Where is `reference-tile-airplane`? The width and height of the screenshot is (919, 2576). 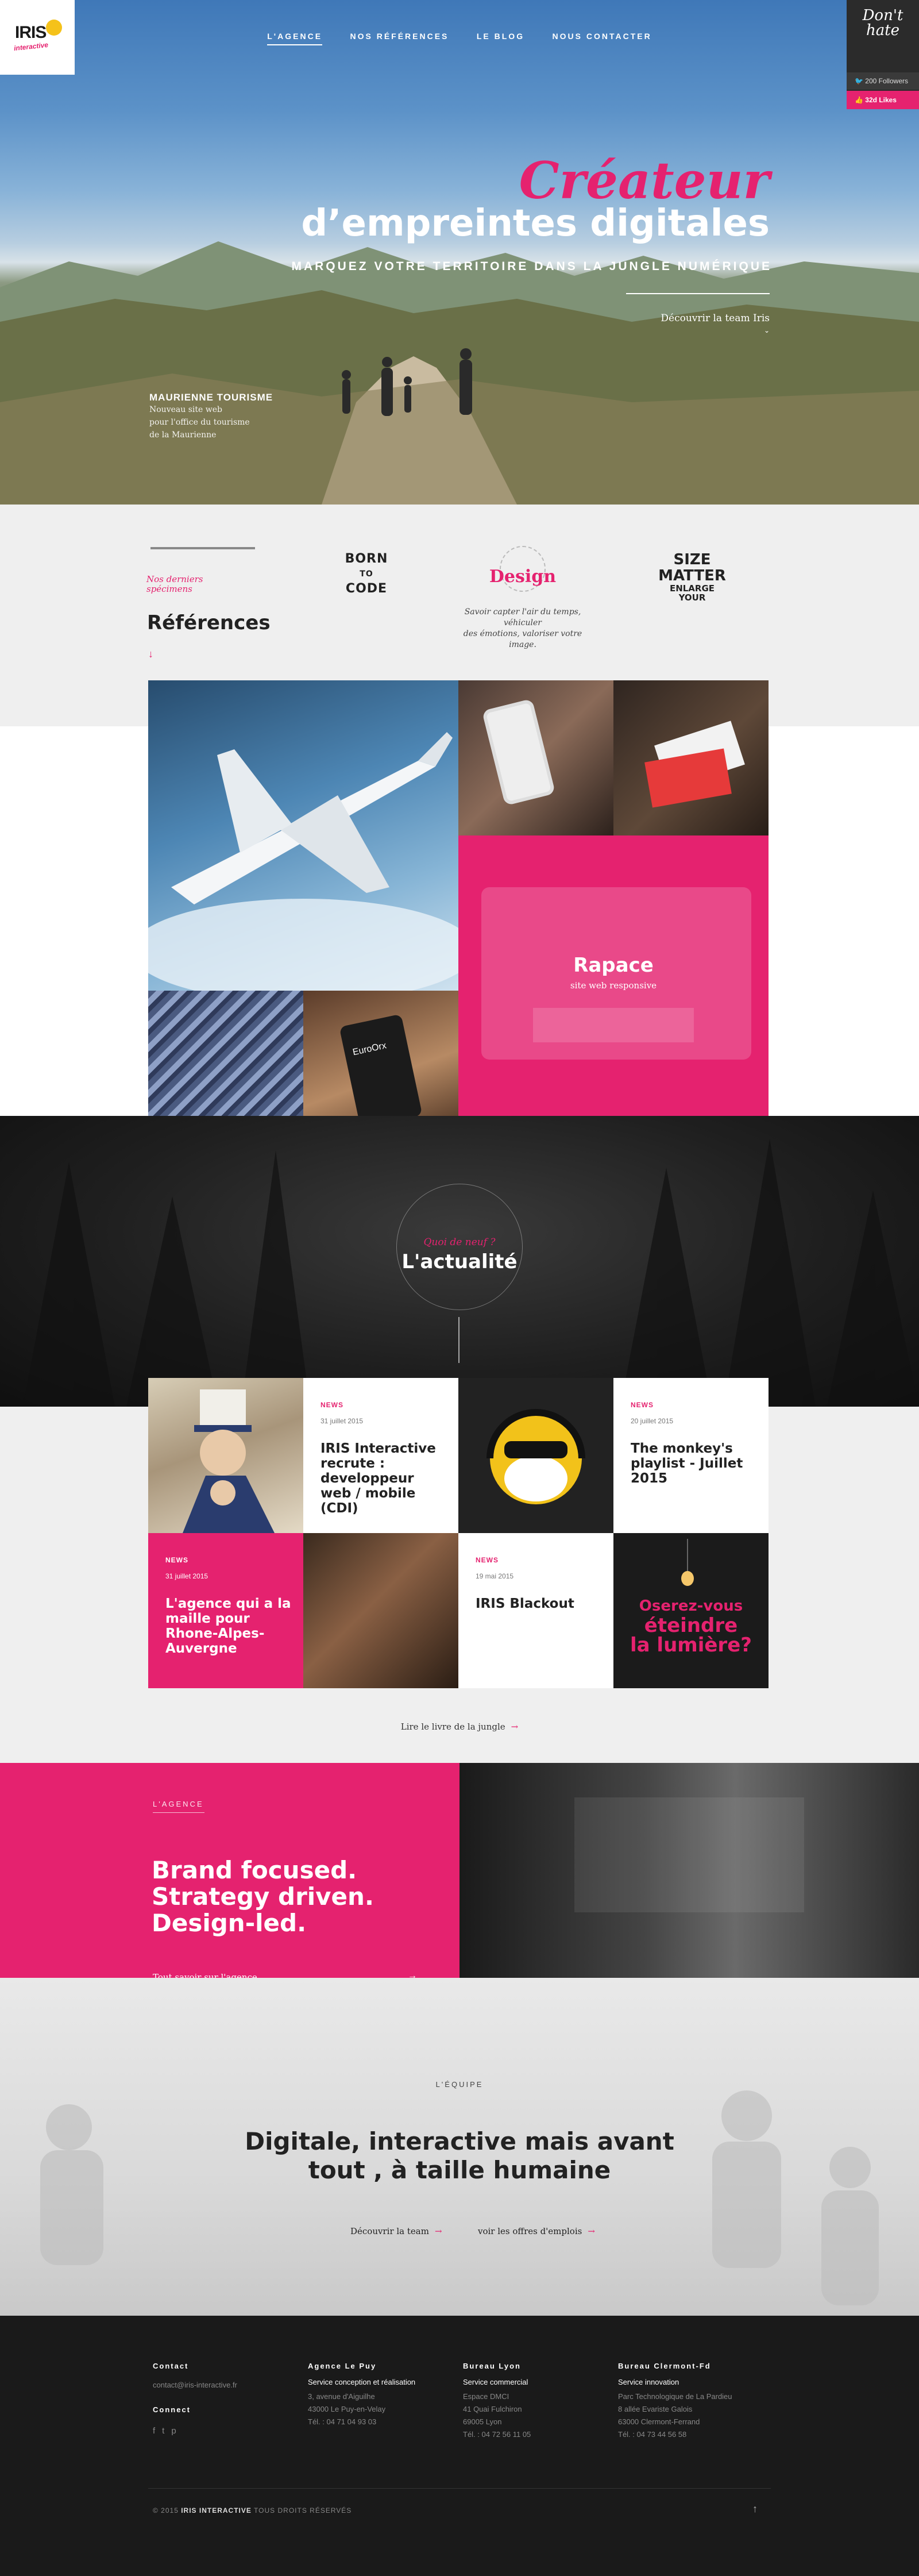
reference-tile-airplane is located at coordinates (303, 835).